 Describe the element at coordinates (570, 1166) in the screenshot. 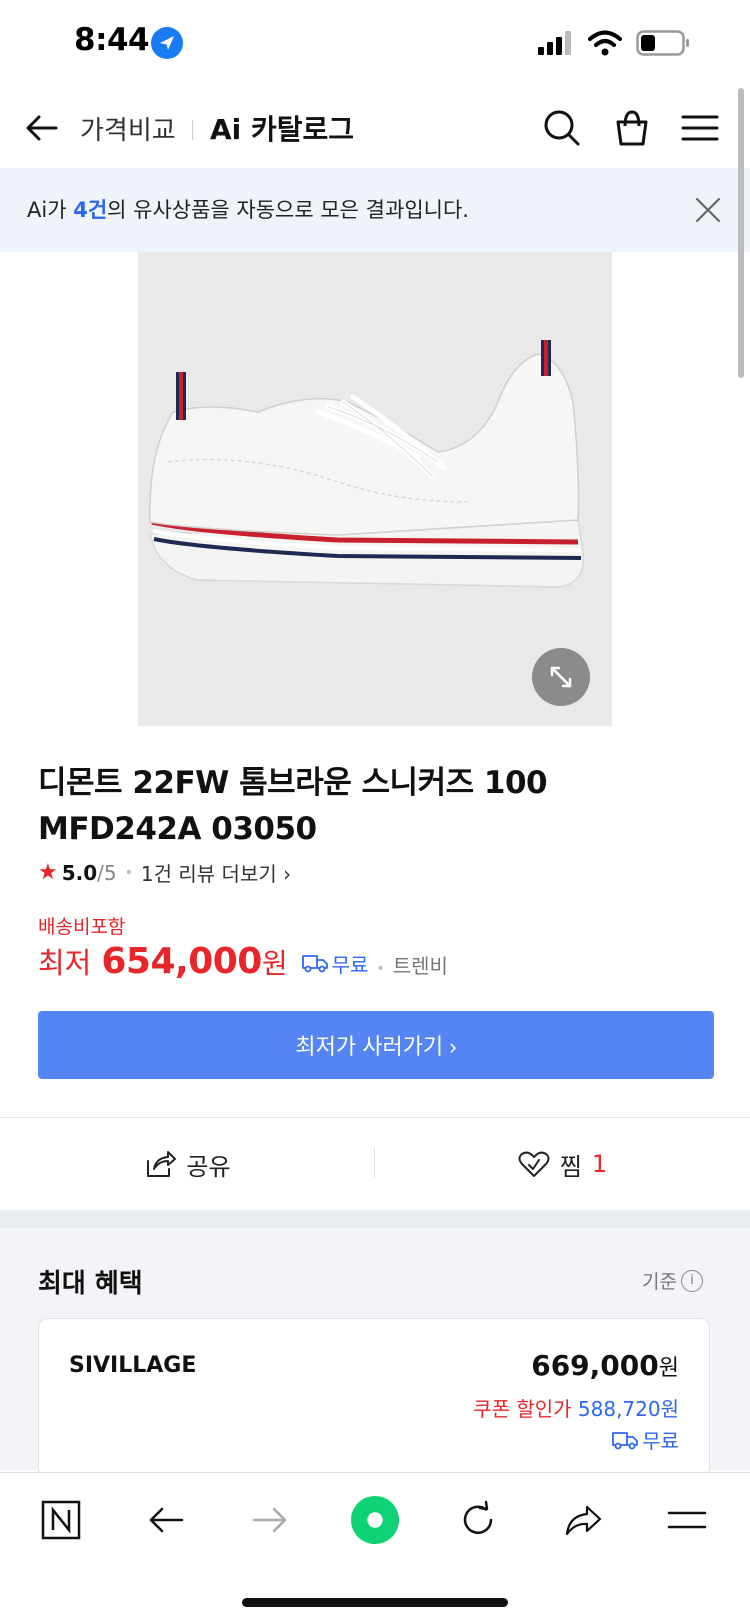

I see `like-label: 찜` at that location.